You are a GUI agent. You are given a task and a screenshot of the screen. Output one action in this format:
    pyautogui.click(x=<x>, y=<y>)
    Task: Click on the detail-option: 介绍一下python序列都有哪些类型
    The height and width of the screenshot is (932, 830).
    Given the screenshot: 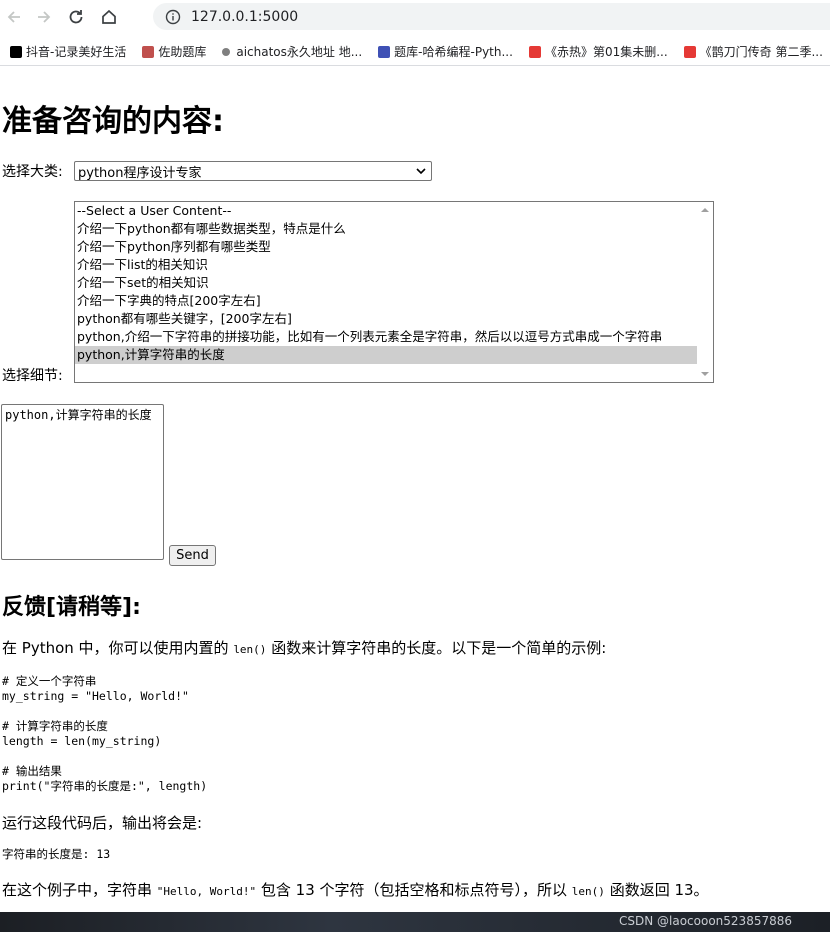 What is the action you would take?
    pyautogui.click(x=386, y=247)
    